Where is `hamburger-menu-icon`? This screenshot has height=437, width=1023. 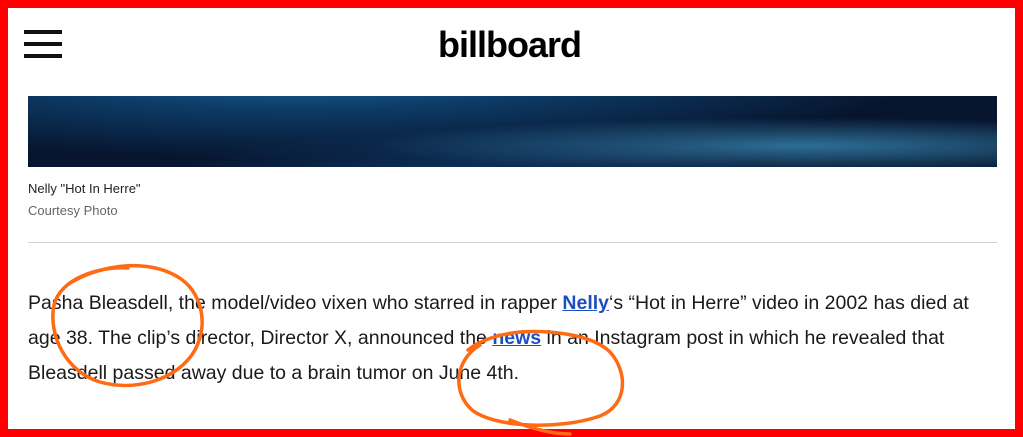 hamburger-menu-icon is located at coordinates (43, 44).